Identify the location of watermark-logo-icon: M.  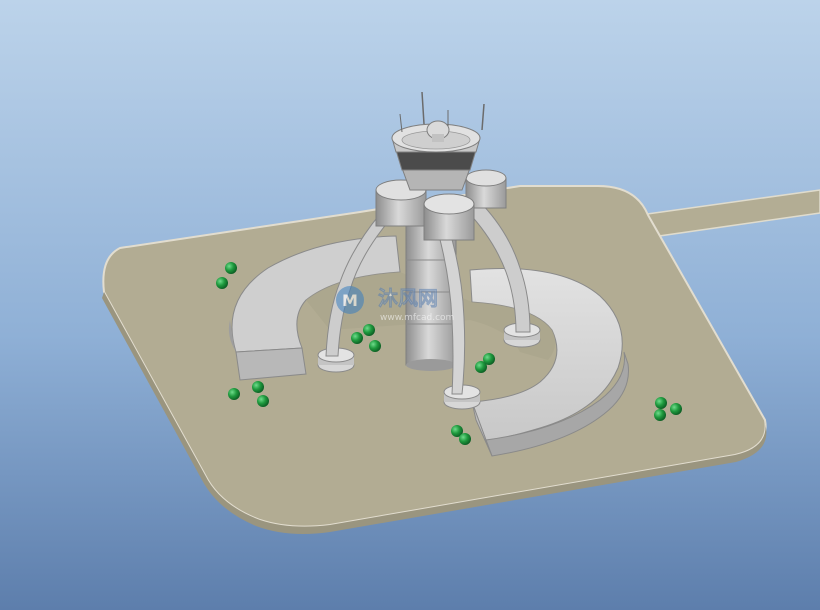
(350, 300).